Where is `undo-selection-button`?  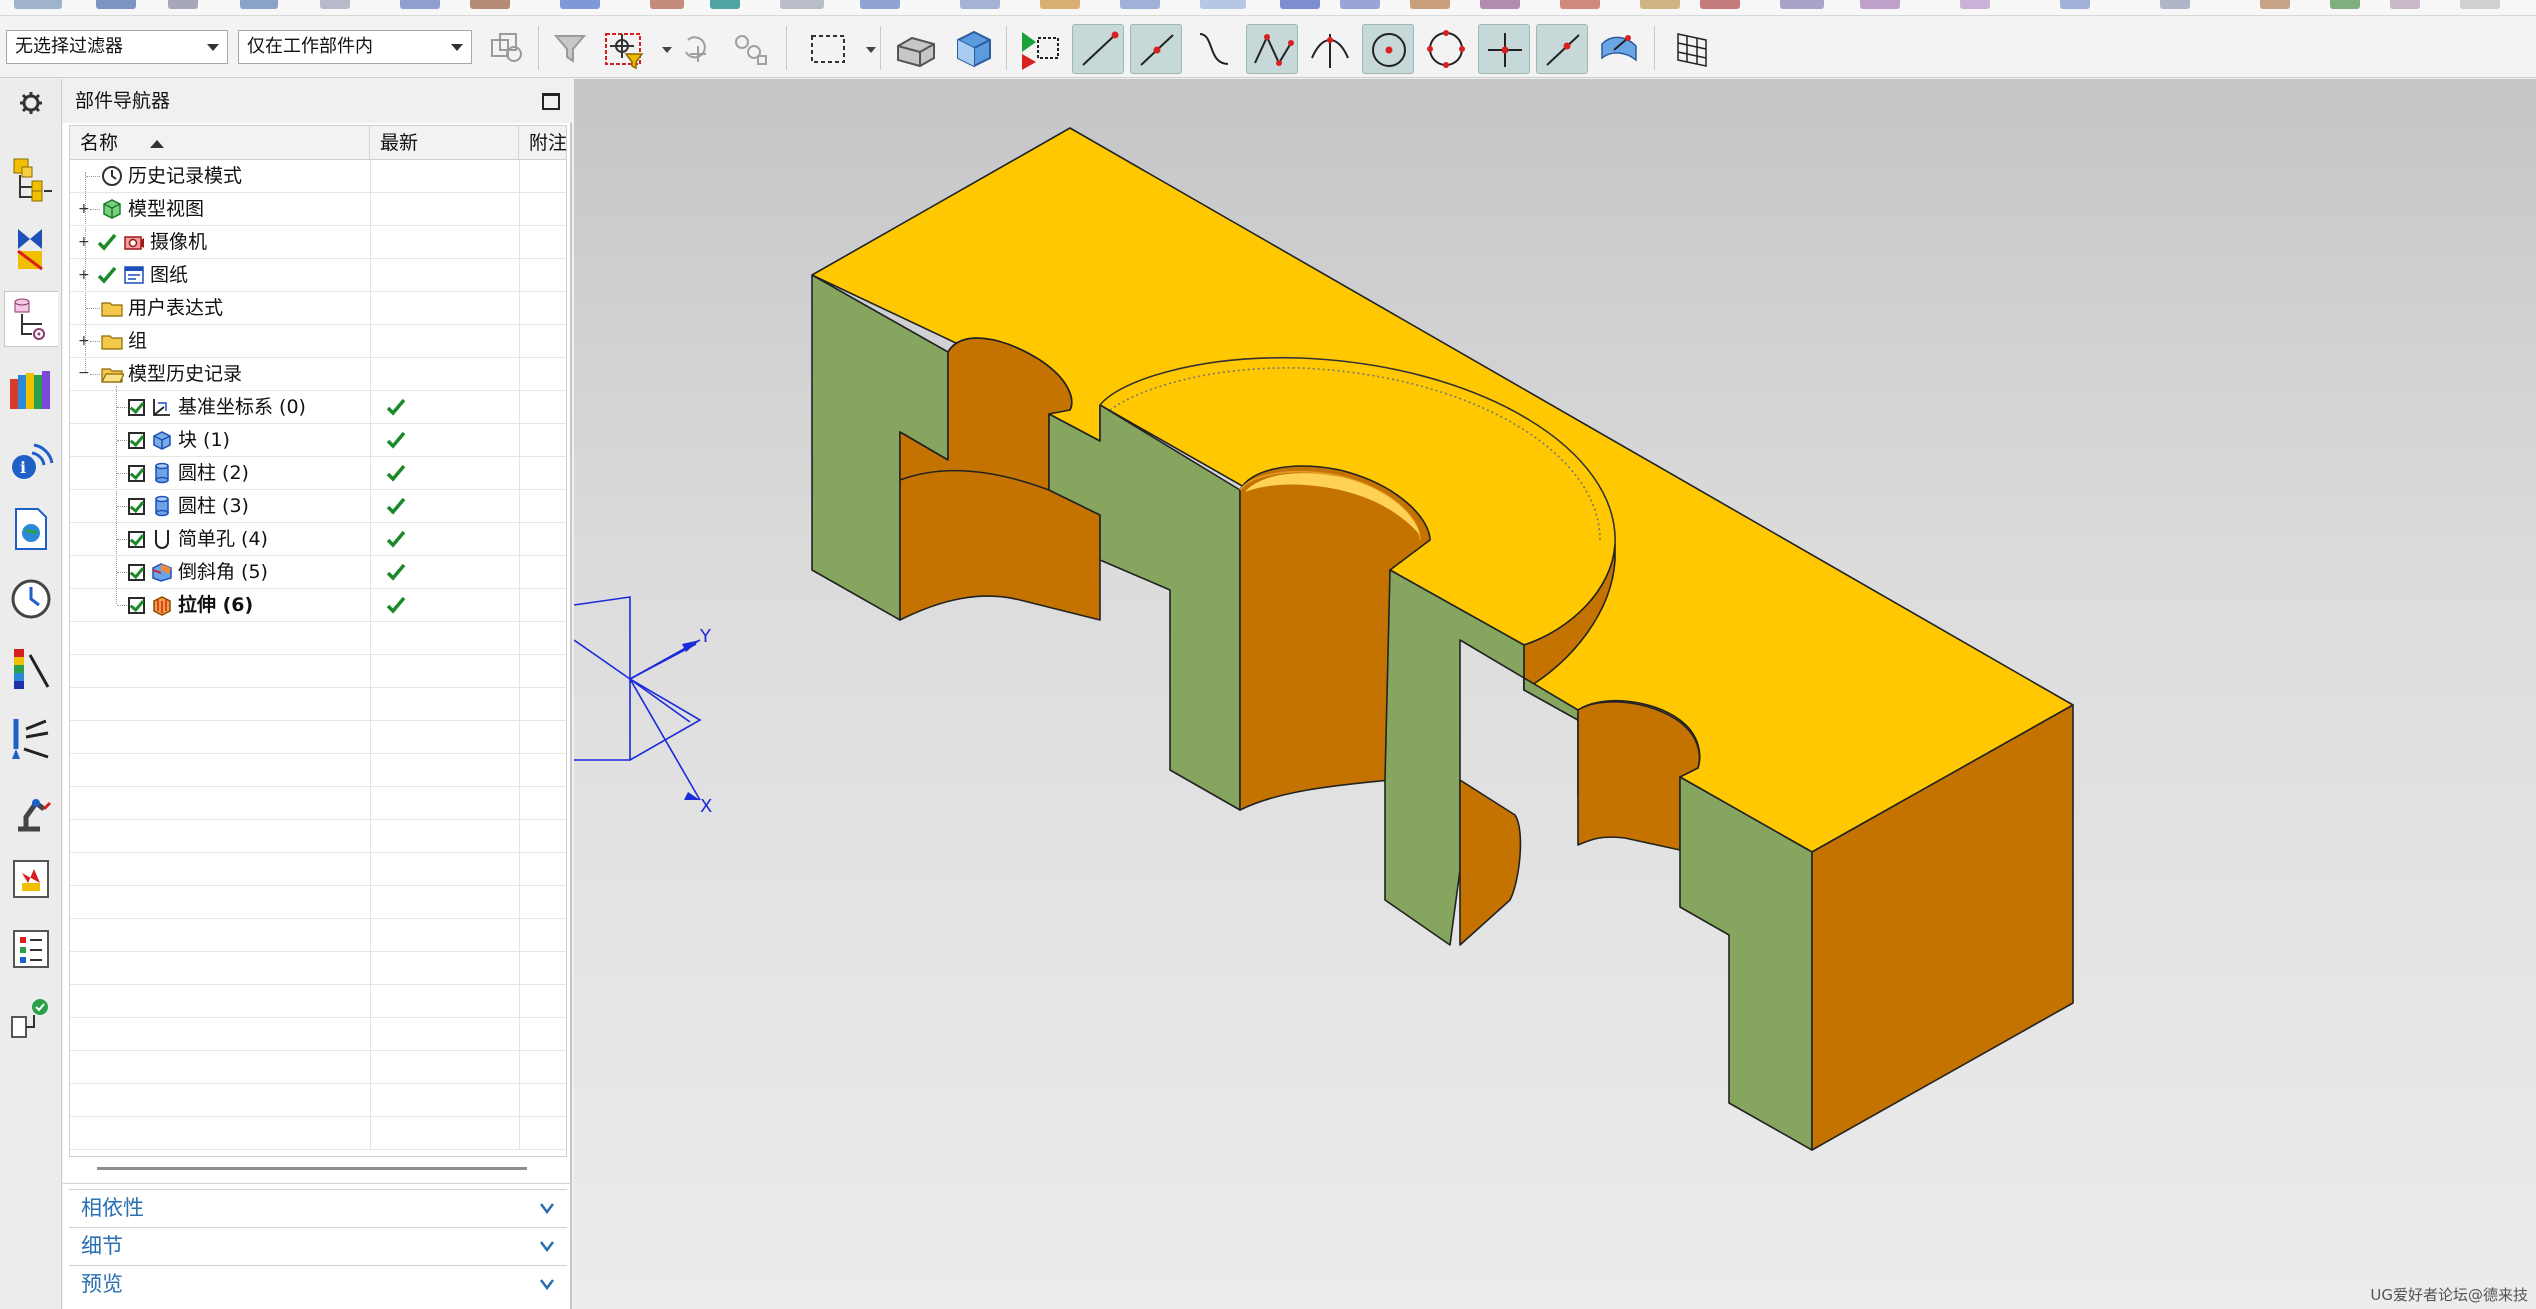 undo-selection-button is located at coordinates (698, 49).